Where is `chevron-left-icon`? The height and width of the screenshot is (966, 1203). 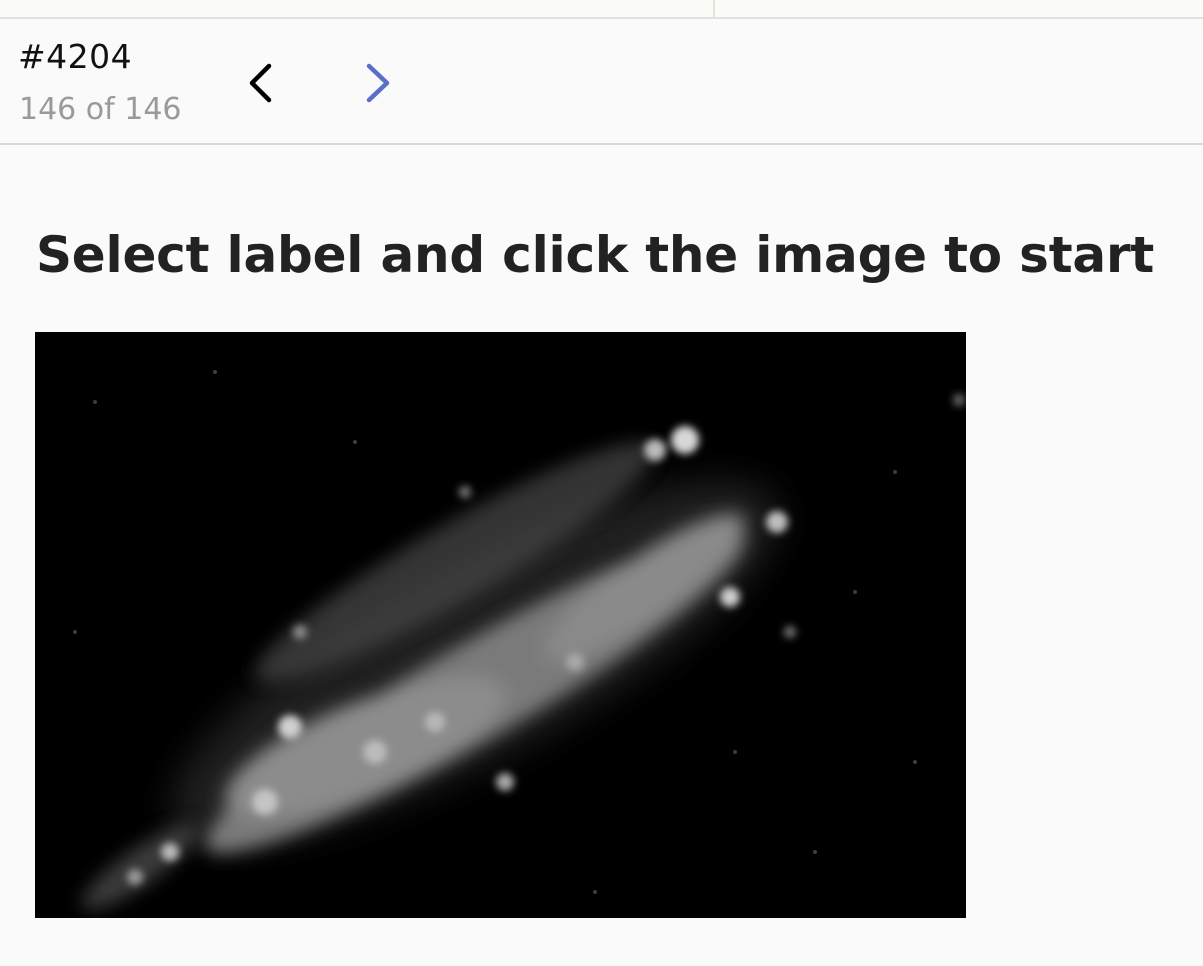 chevron-left-icon is located at coordinates (260, 83).